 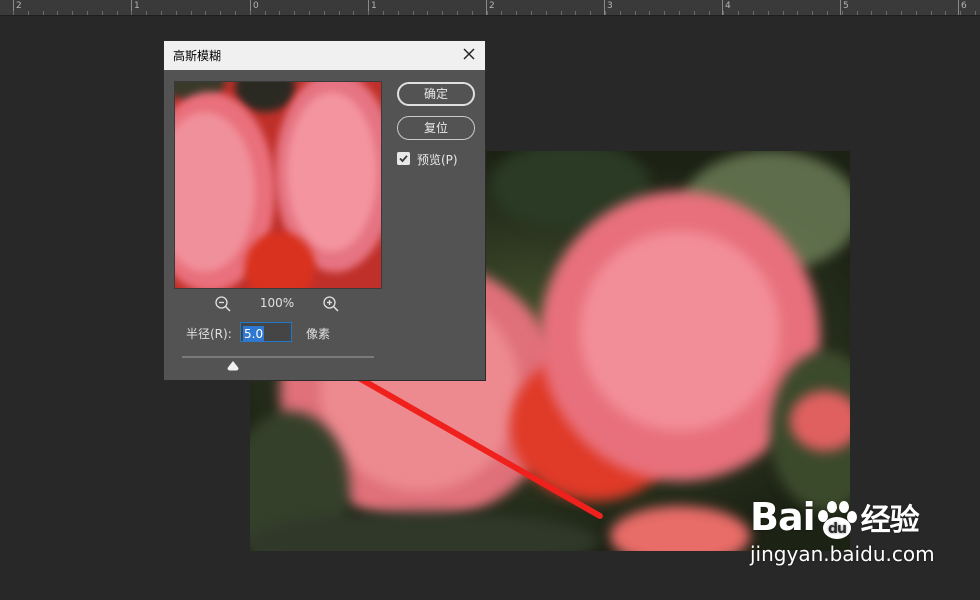 What do you see at coordinates (437, 160) in the screenshot?
I see `preview-label: 预览(P)` at bounding box center [437, 160].